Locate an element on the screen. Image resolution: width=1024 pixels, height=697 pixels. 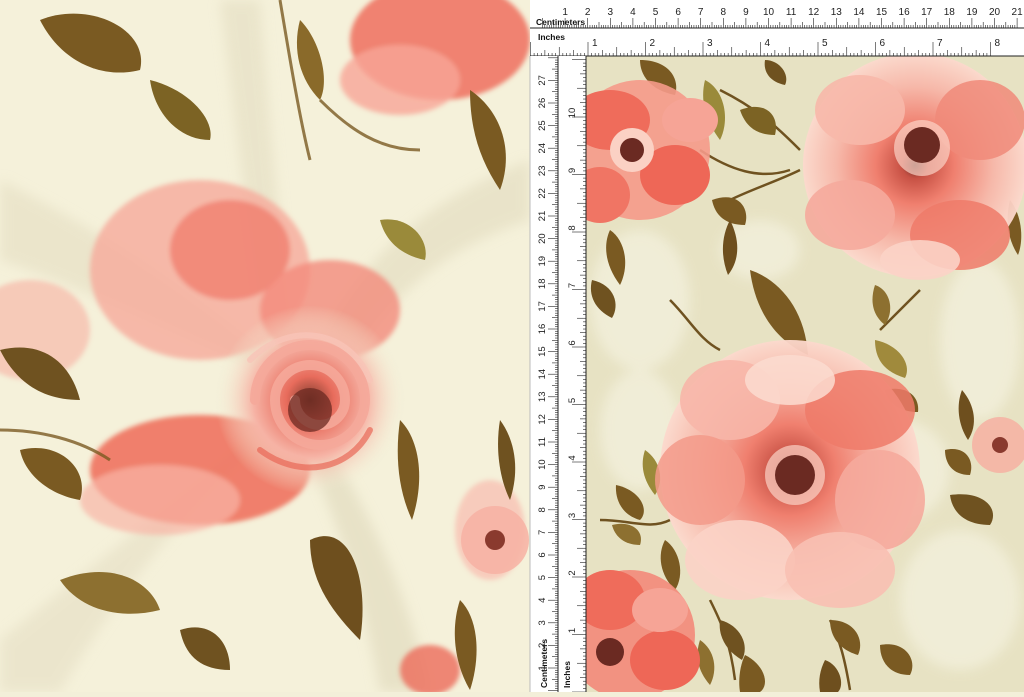
side-cm-number: 18 is located at coordinates (542, 284).